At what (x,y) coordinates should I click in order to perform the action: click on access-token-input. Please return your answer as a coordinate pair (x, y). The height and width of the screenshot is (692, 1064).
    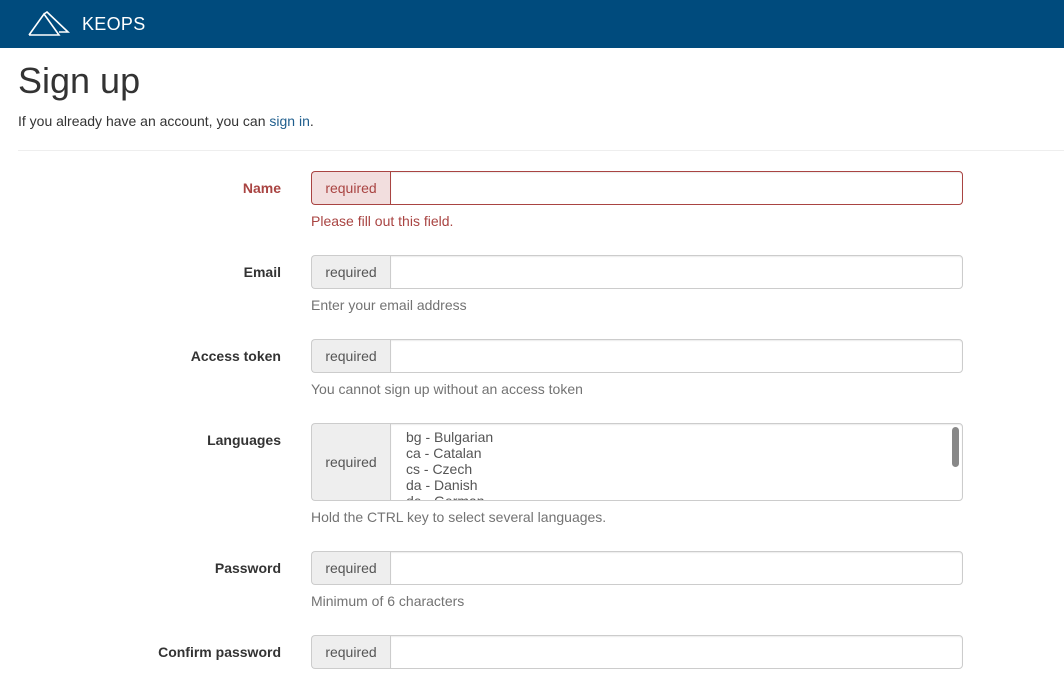
    Looking at the image, I should click on (676, 356).